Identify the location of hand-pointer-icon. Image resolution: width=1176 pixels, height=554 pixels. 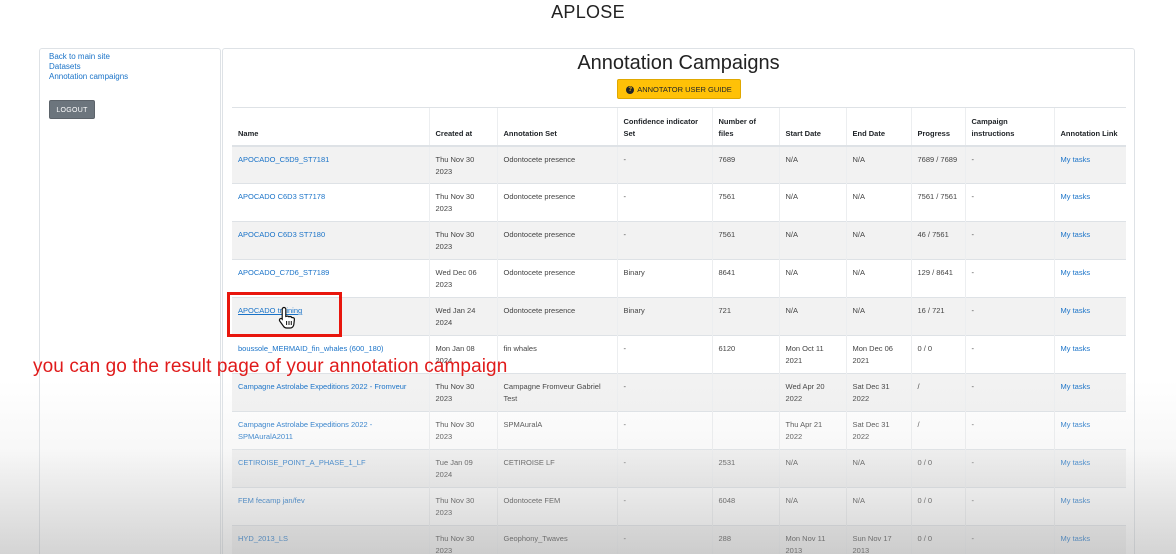
(287, 317).